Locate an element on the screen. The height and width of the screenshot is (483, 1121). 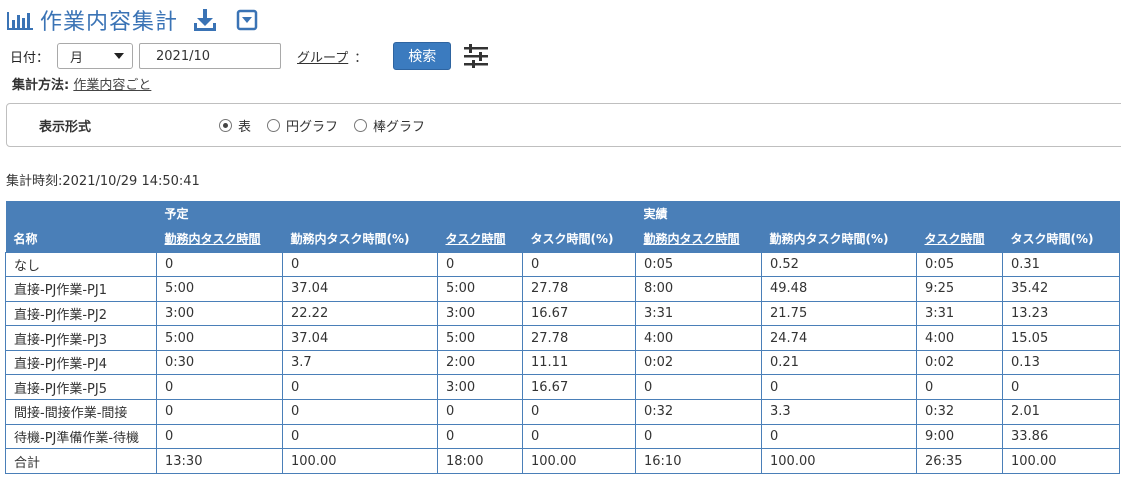
row-value-cell: 0:05 is located at coordinates (959, 264).